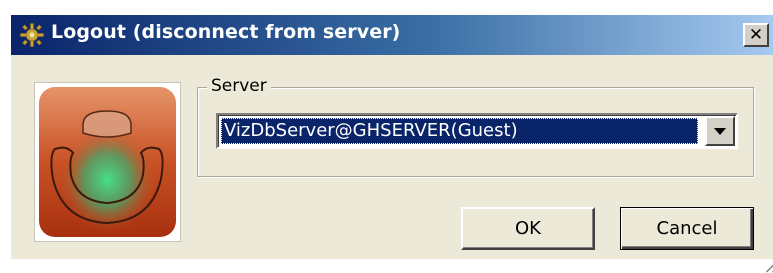 The image size is (773, 273). What do you see at coordinates (225, 32) in the screenshot?
I see `dialog-title: Logout (disconnect from server)` at bounding box center [225, 32].